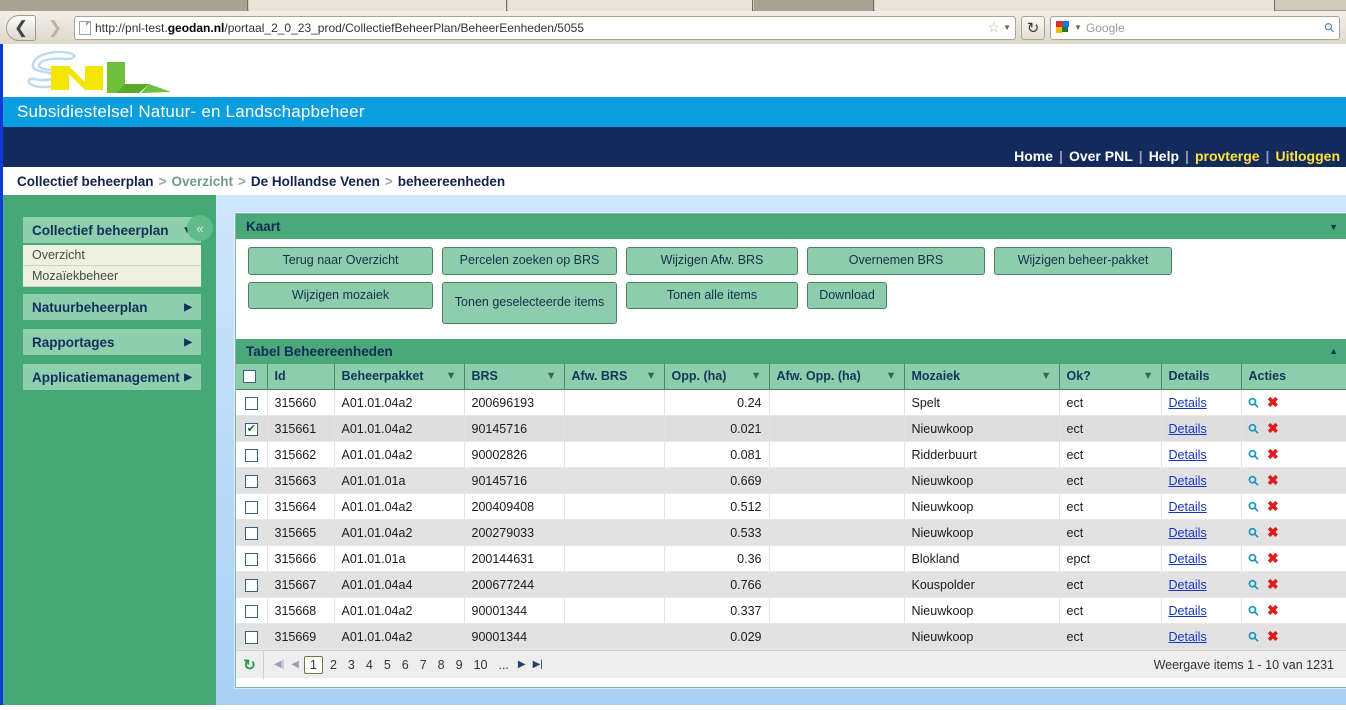 This screenshot has height=710, width=1346. Describe the element at coordinates (378, 5) in the screenshot. I see `browser-tab-active` at that location.